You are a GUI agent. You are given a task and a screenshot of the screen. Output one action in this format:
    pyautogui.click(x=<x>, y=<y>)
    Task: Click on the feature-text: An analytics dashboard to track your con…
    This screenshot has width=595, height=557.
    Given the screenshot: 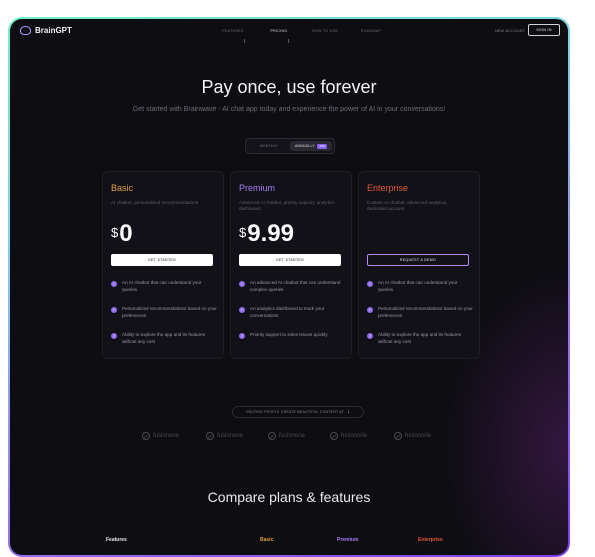 What is the action you would take?
    pyautogui.click(x=287, y=312)
    